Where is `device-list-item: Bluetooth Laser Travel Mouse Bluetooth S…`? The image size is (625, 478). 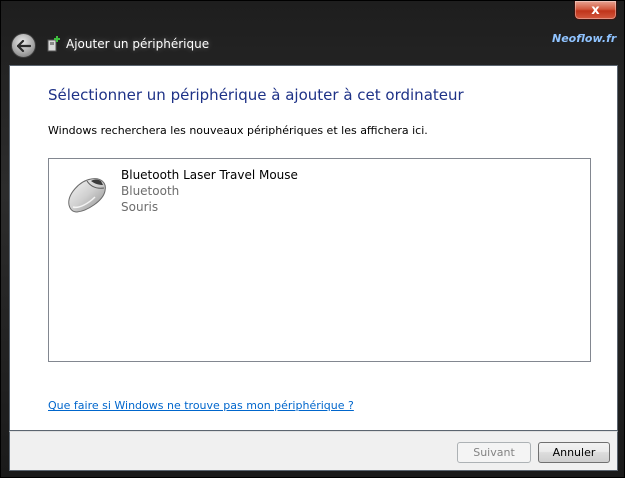
device-list-item: Bluetooth Laser Travel Mouse Bluetooth S… is located at coordinates (209, 194).